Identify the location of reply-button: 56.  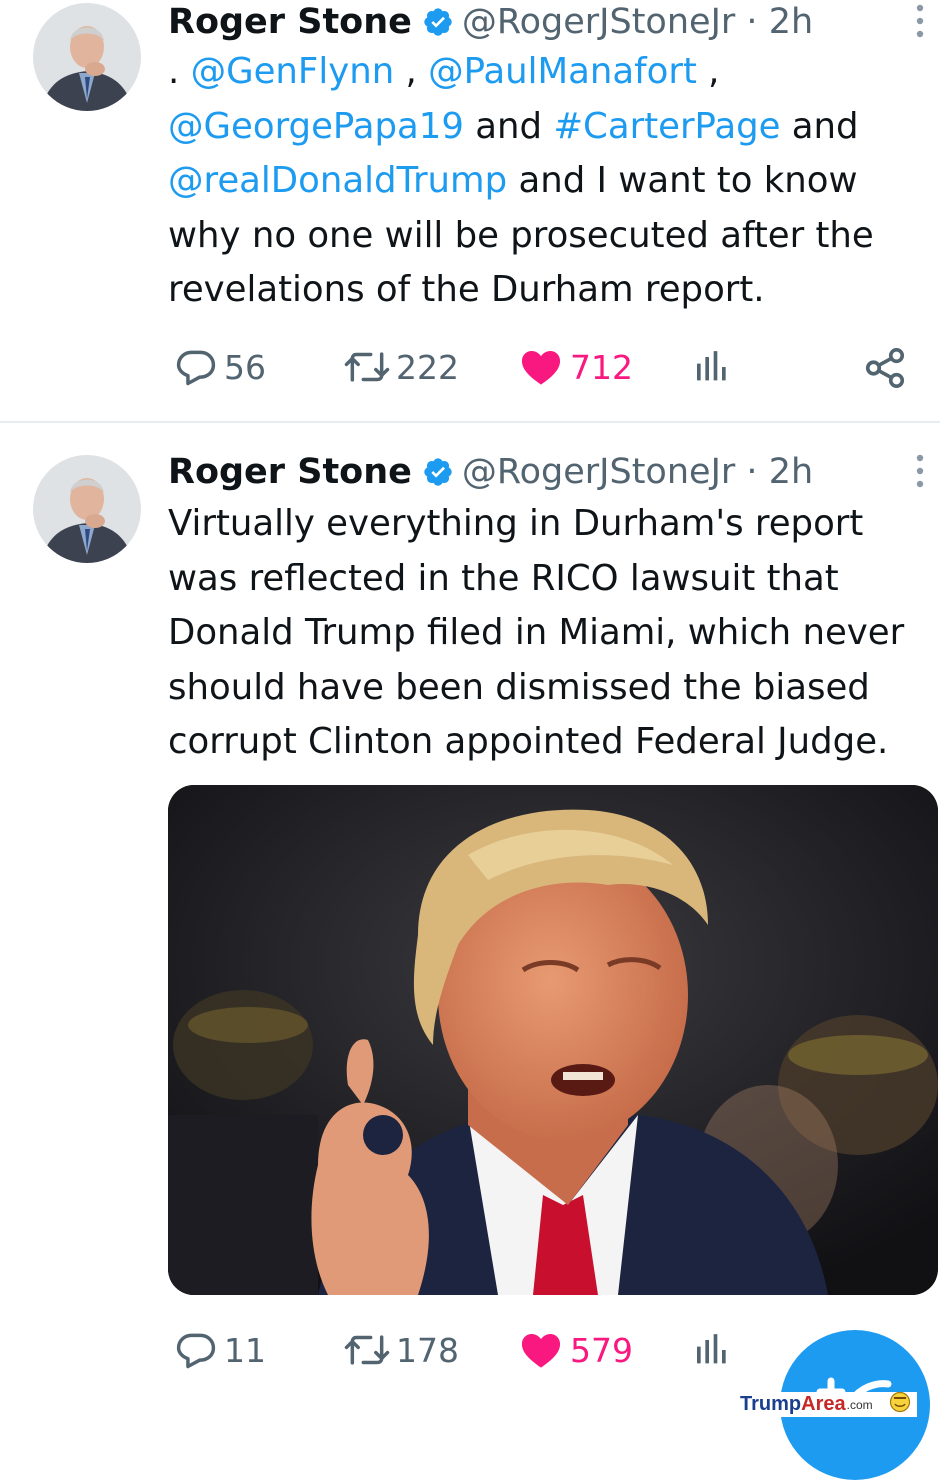
(220, 367).